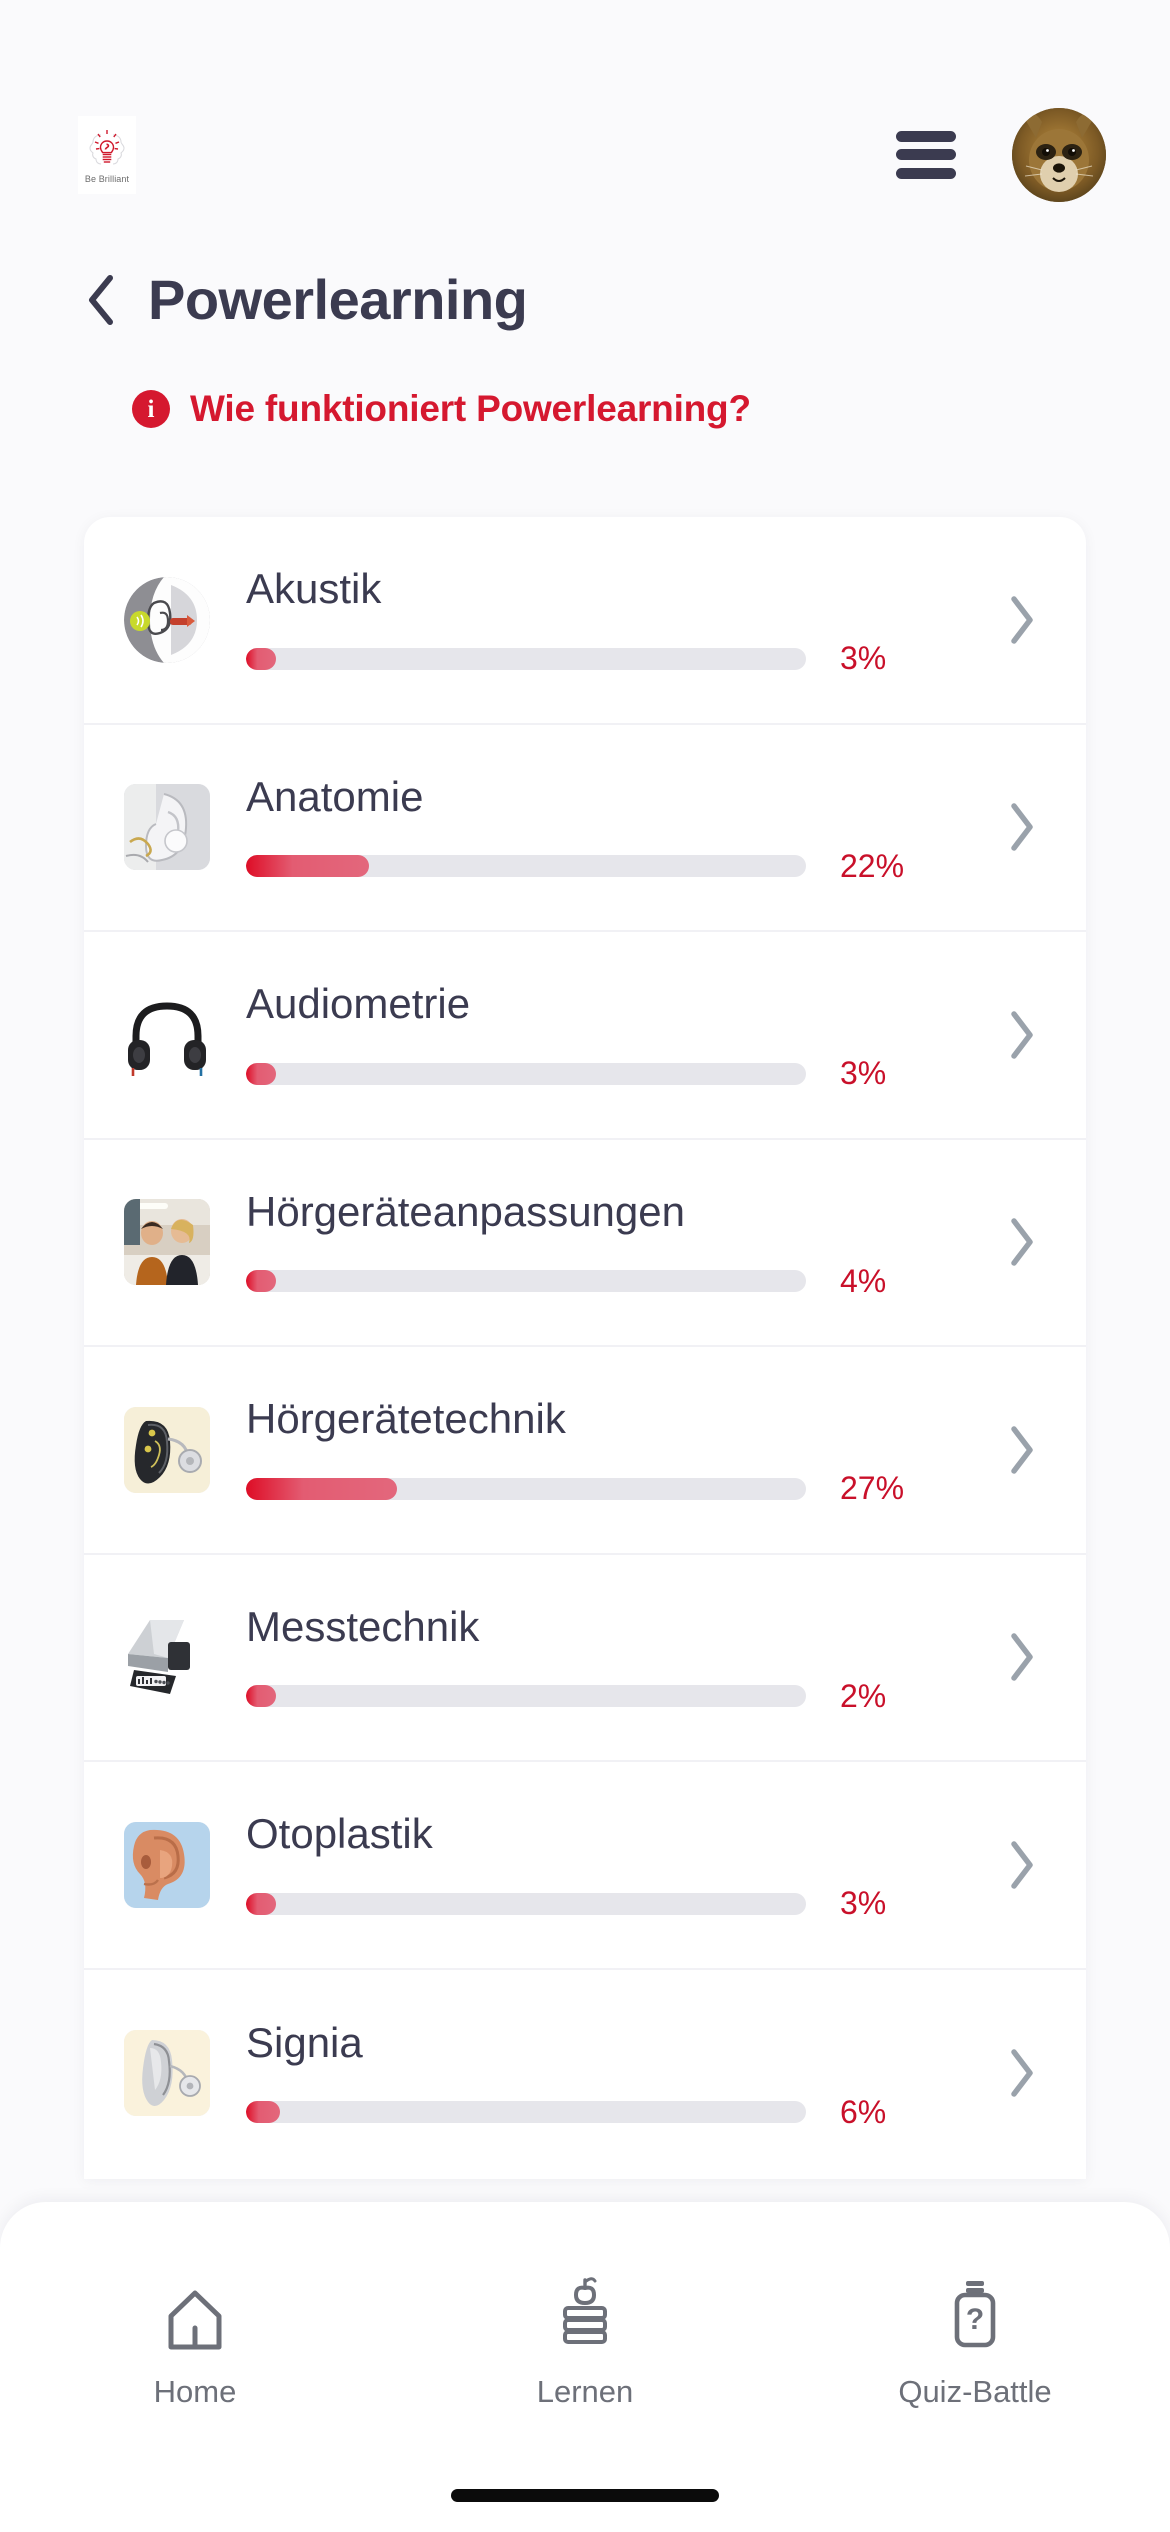 This screenshot has height=2532, width=1170. I want to click on topic-row-signia: Signia 6%, so click(585, 2074).